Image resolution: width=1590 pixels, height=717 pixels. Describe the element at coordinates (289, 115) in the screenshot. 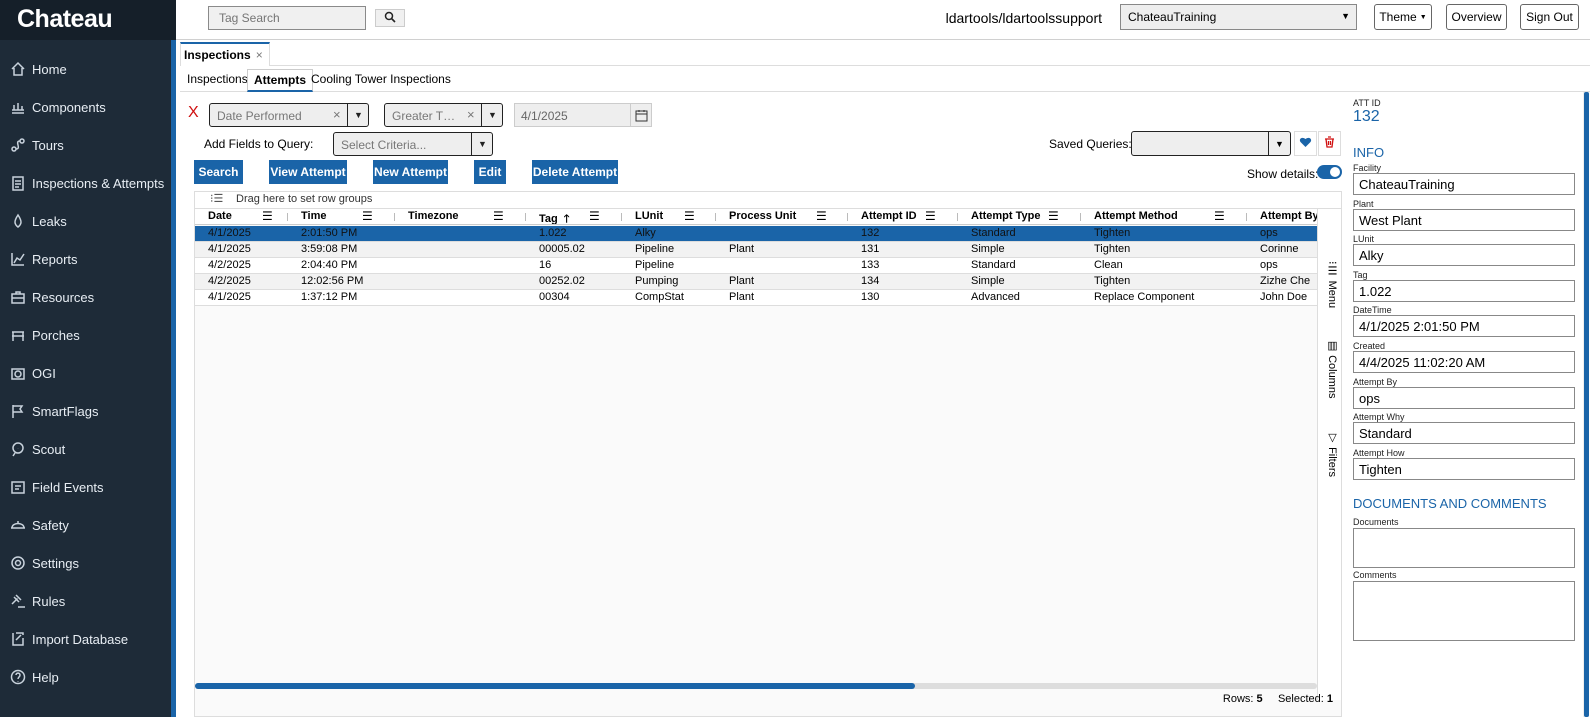

I see `query-field-select: Date Performed × ▼` at that location.